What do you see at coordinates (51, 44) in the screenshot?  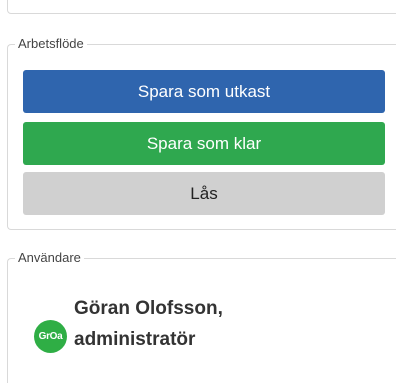 I see `workflow-legend: Arbetsflöde` at bounding box center [51, 44].